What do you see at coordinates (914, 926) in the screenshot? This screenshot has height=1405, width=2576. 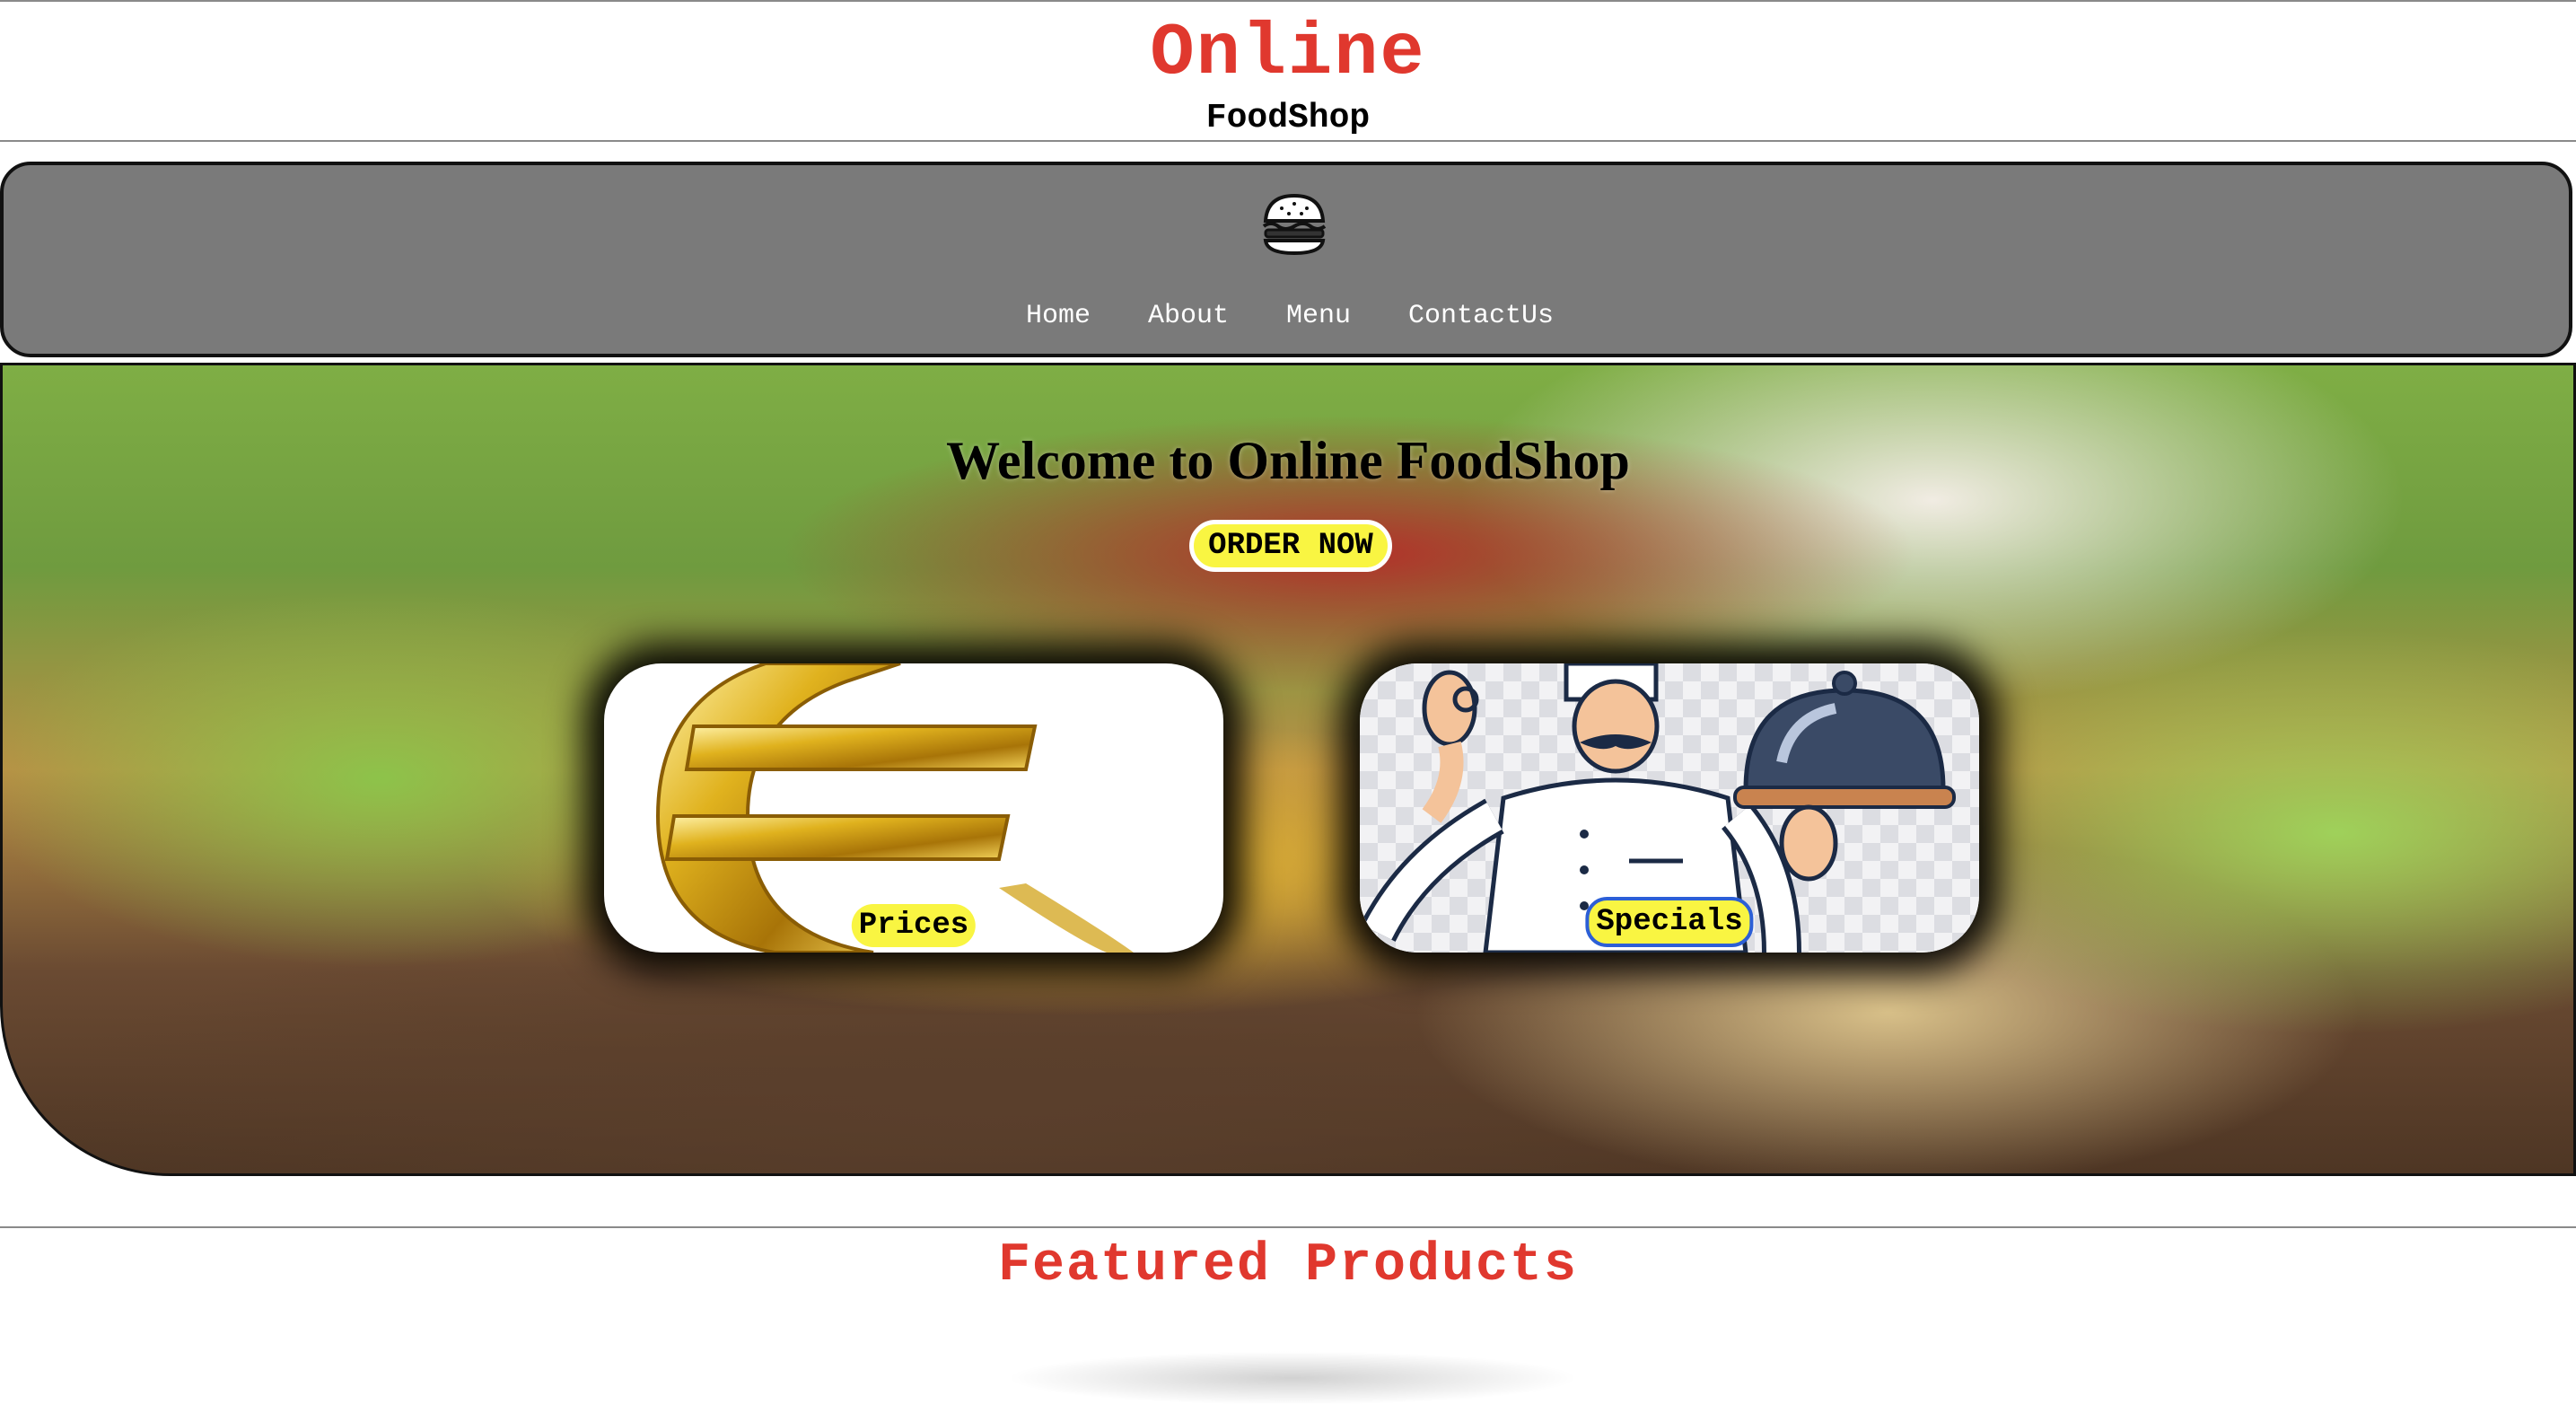 I see `prices-label: Prices` at bounding box center [914, 926].